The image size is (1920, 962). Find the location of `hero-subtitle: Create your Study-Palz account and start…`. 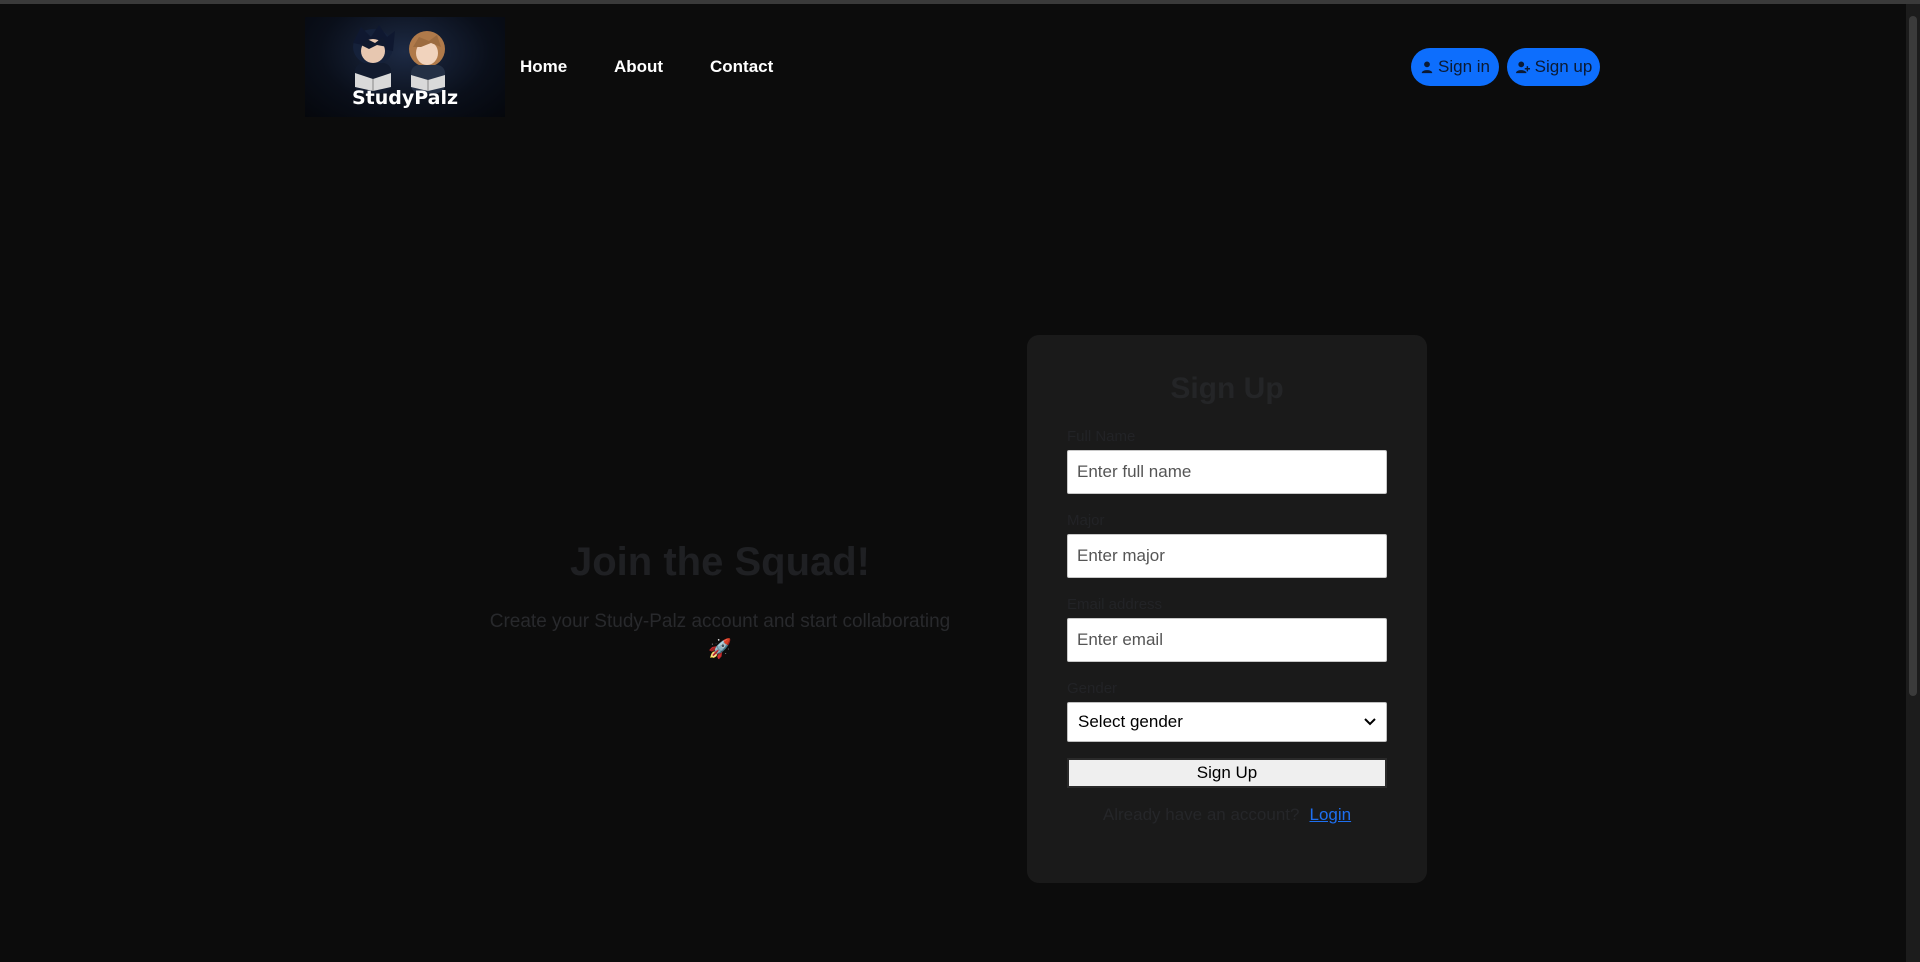

hero-subtitle: Create your Study-Palz account and start… is located at coordinates (720, 636).